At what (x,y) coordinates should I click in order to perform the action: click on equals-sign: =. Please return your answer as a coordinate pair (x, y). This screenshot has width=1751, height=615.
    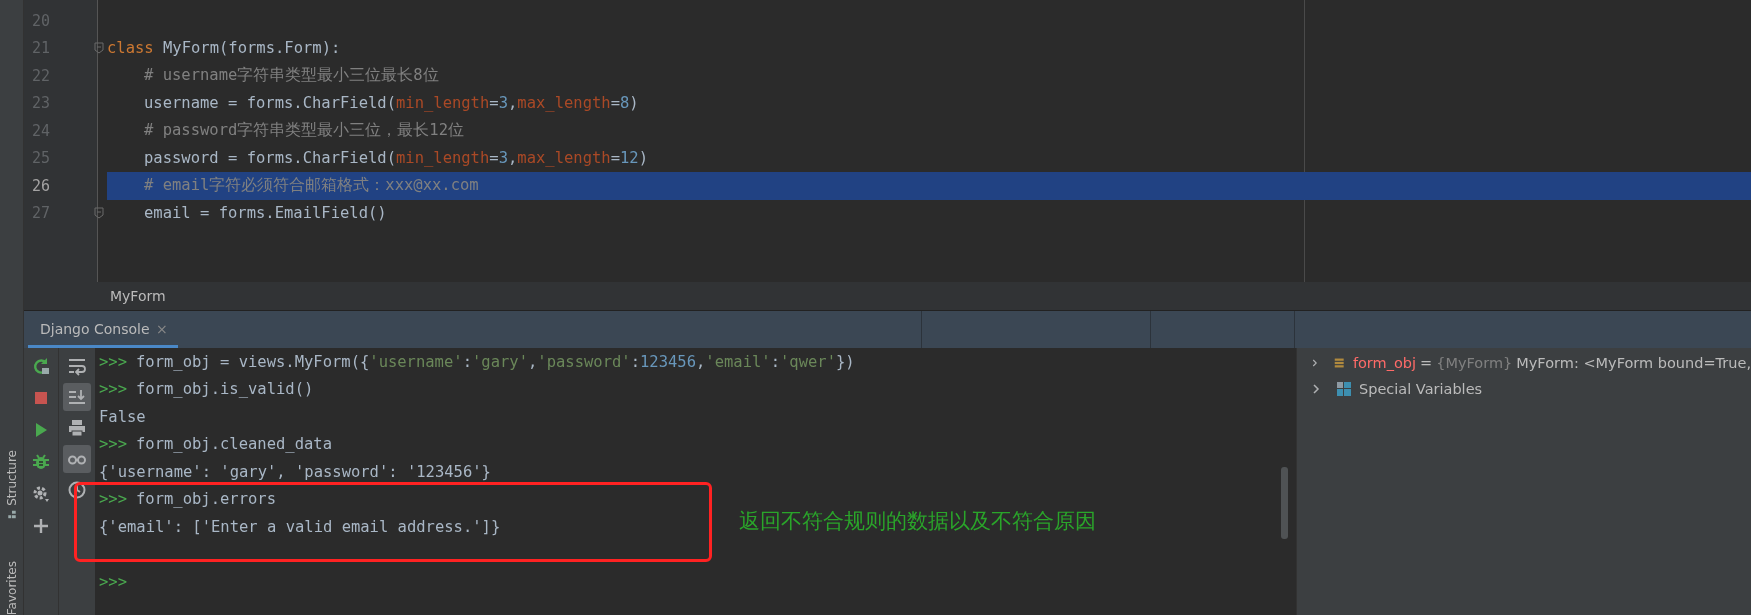
    Looking at the image, I should click on (1426, 363).